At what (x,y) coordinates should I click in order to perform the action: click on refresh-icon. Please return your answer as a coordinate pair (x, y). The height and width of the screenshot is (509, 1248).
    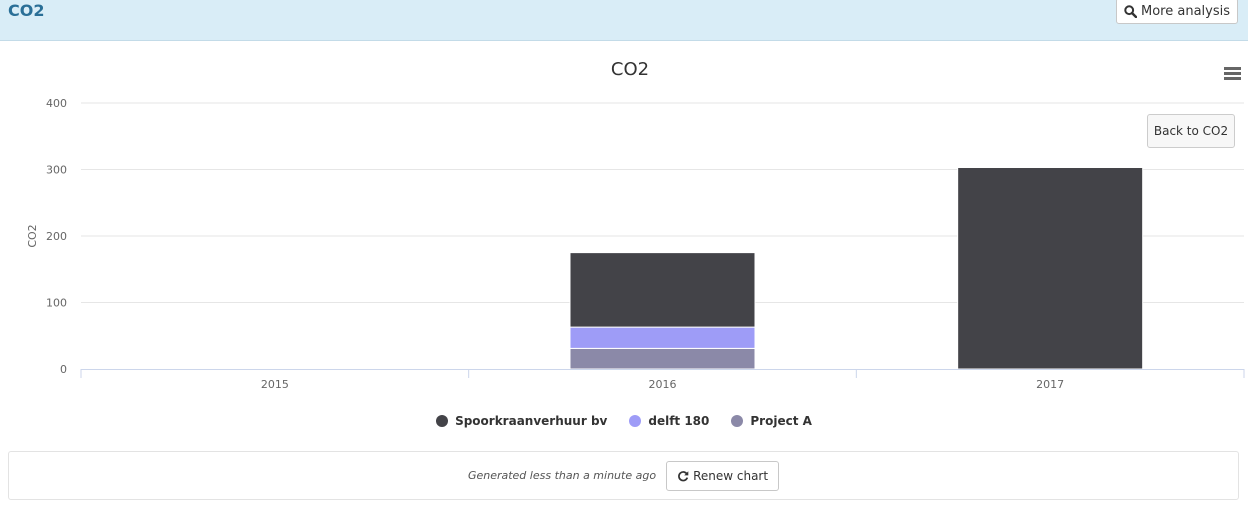
    Looking at the image, I should click on (683, 475).